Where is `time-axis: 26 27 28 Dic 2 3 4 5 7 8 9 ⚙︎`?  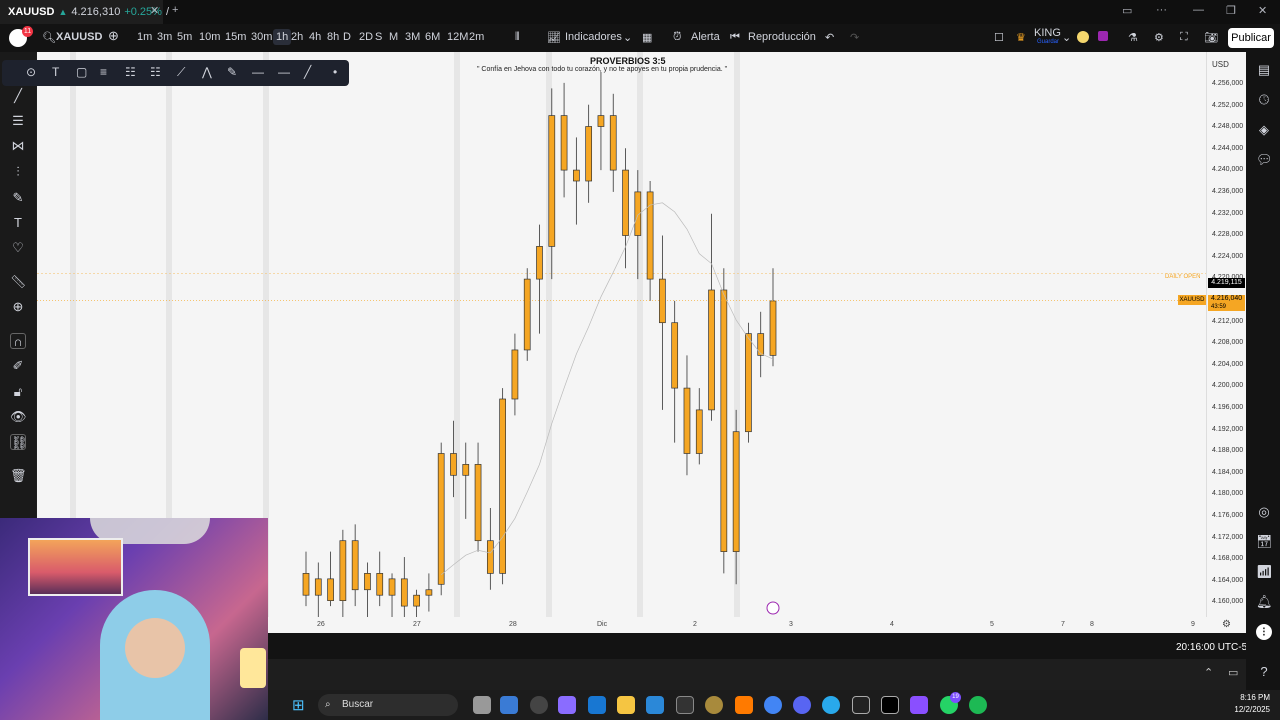 time-axis: 26 27 28 Dic 2 3 4 5 7 8 9 ⚙︎ is located at coordinates (757, 625).